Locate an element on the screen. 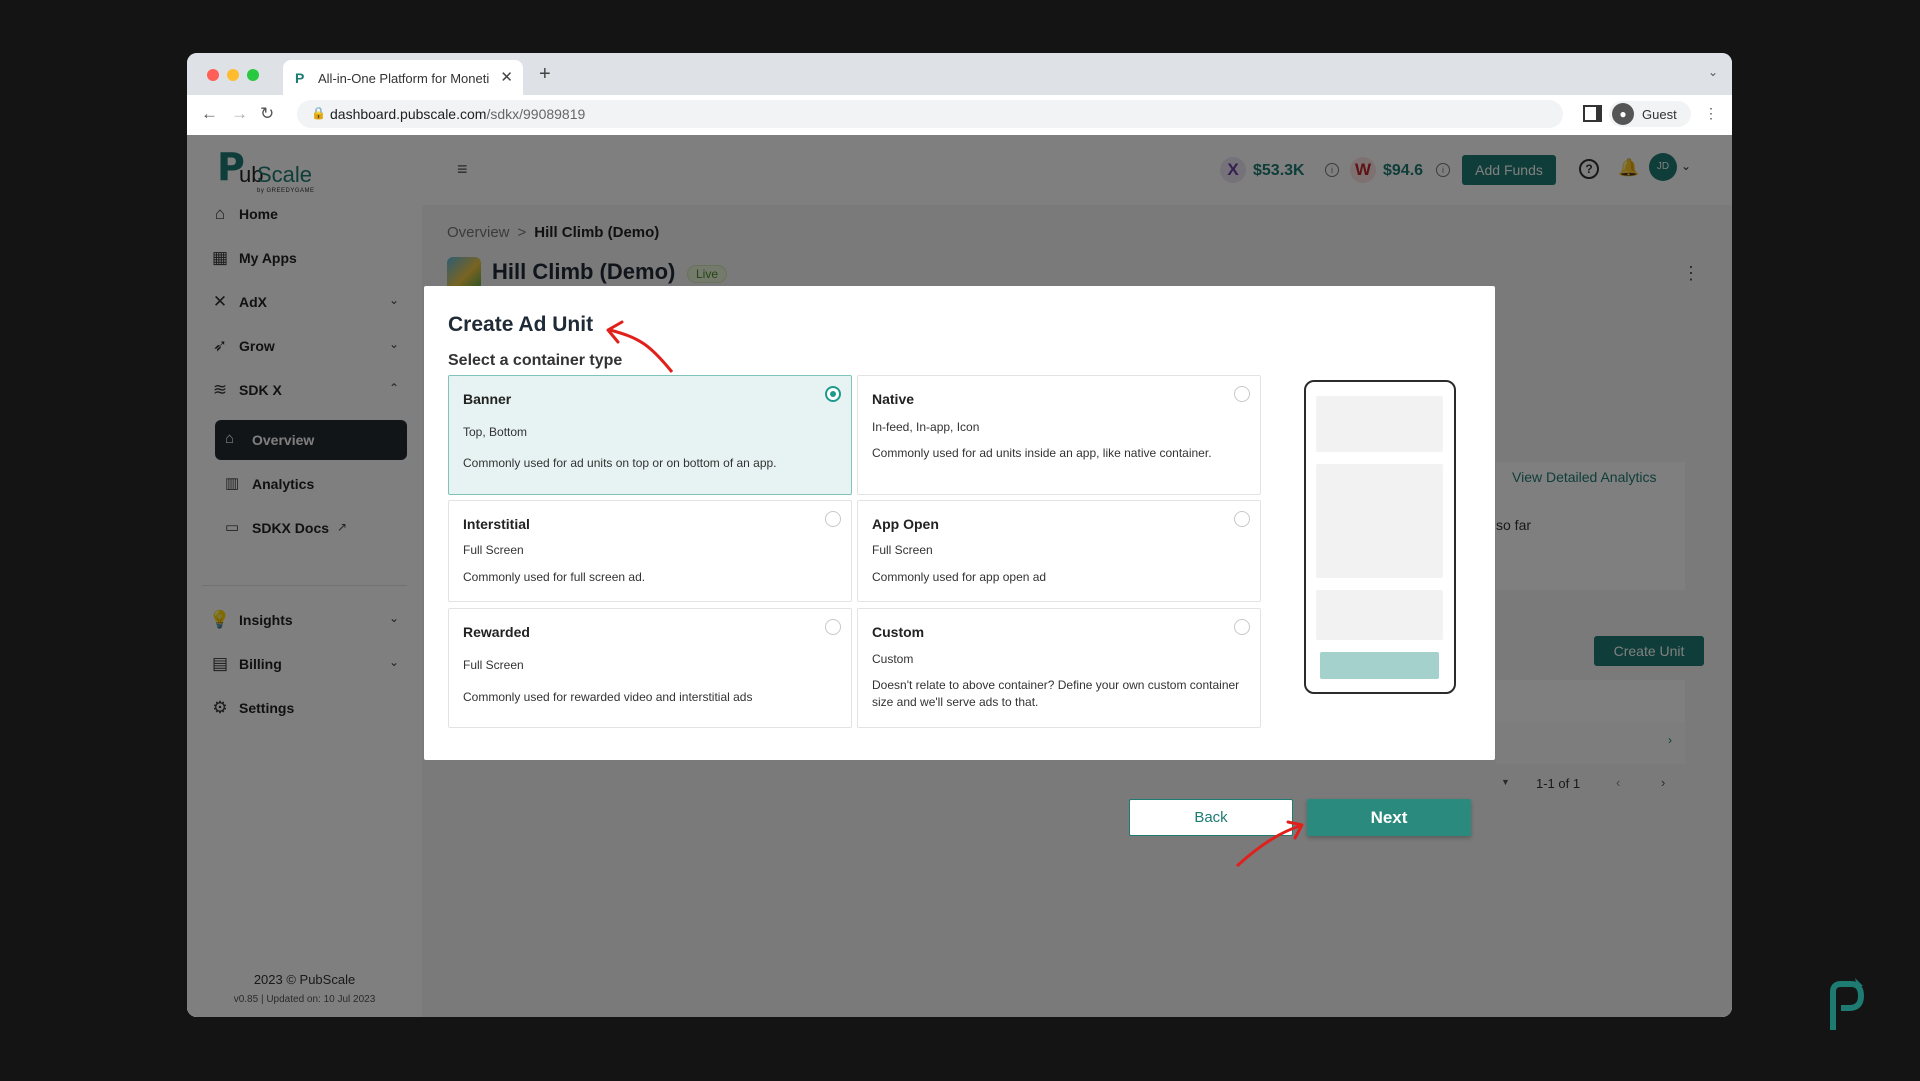 The image size is (1920, 1081). annotation-arrow-next is located at coordinates (1268, 846).